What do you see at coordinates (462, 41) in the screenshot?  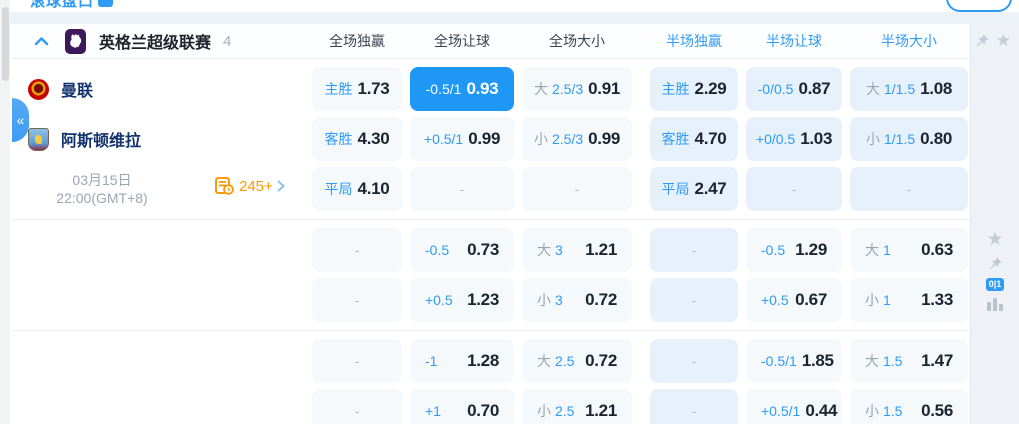 I see `column-header-ft-handicap: 全场让球` at bounding box center [462, 41].